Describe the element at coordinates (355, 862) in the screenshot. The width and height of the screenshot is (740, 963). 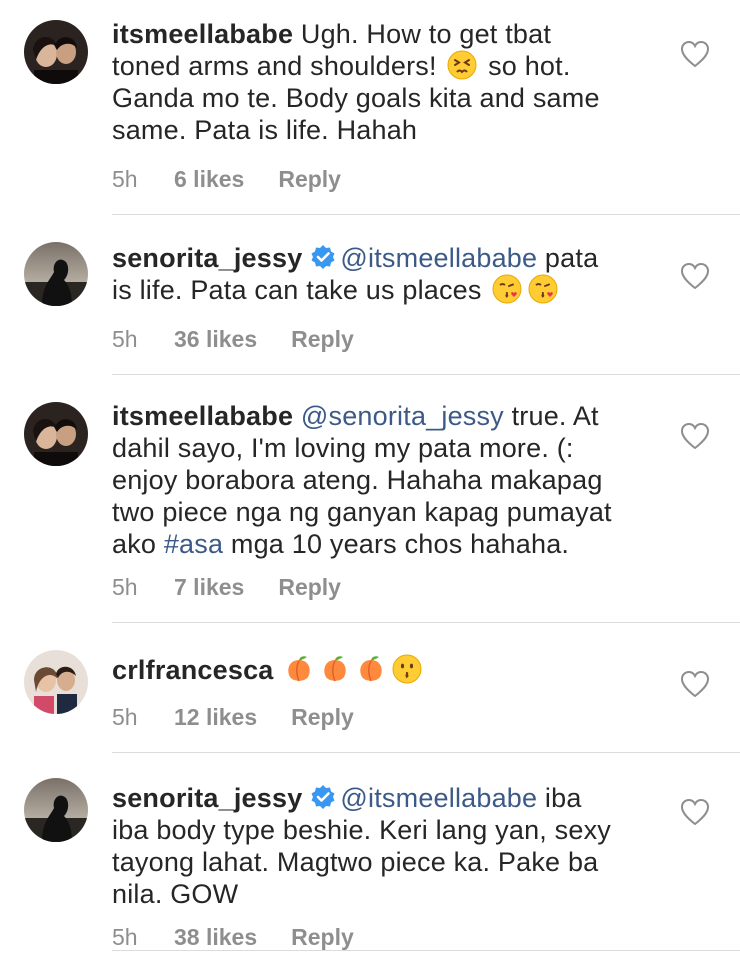
I see `comment-text-segment: tayong lahat. Magtwo piece ka. Pake ba` at that location.